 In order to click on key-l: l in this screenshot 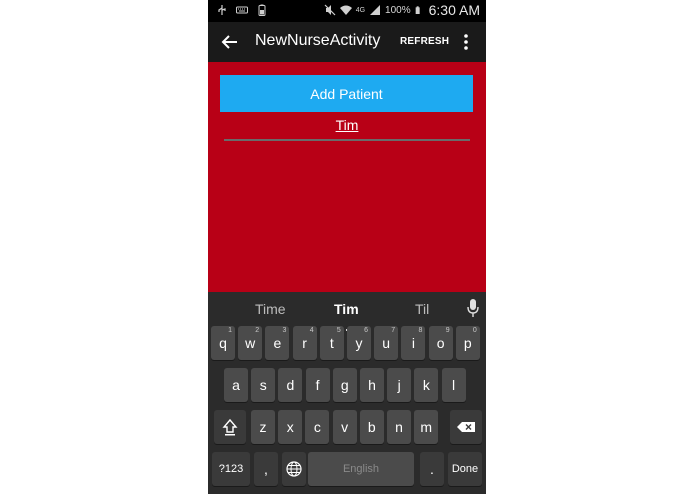, I will do `click(453, 385)`.